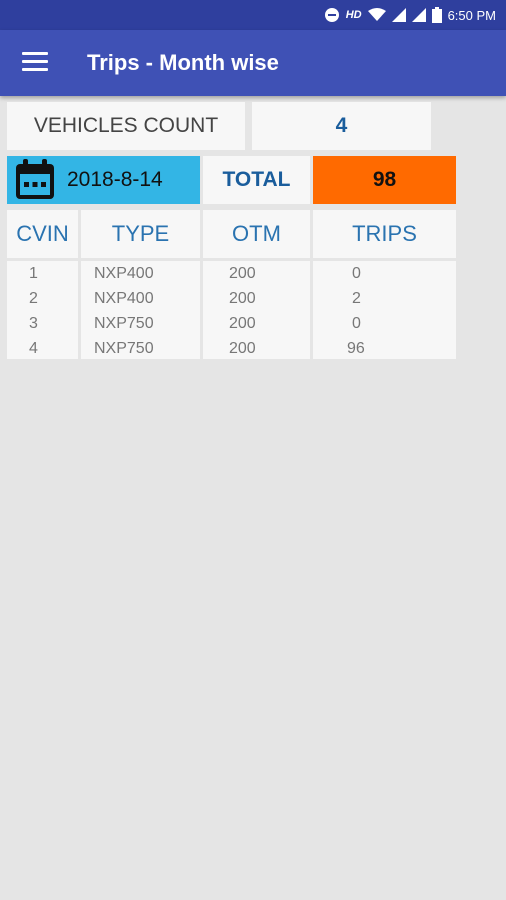  Describe the element at coordinates (256, 180) in the screenshot. I see `total-label: TOTAL` at that location.